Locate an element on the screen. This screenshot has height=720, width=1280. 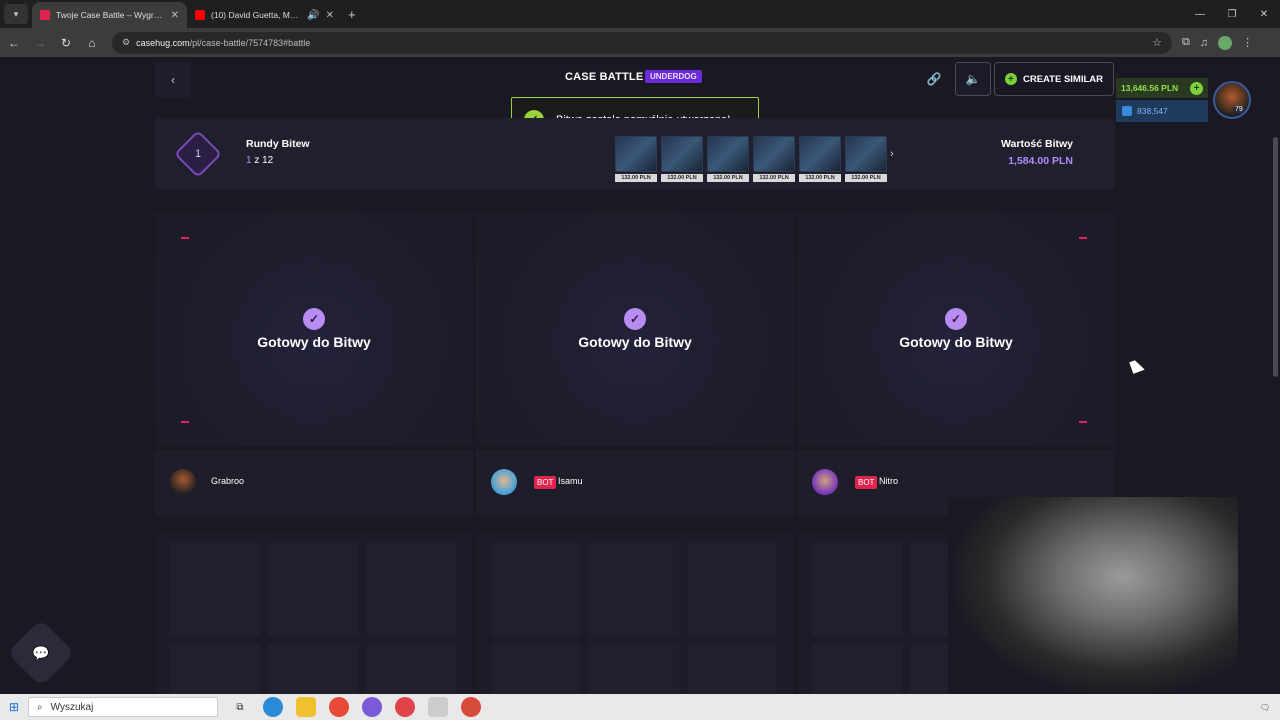
close-window-icon: ✕ is located at coordinates (1264, 14).